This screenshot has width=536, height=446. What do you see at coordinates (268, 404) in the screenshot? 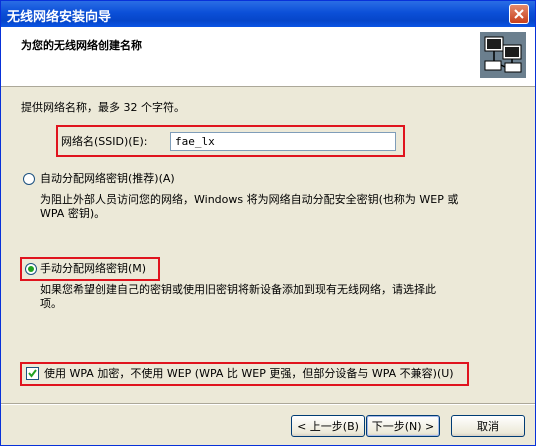
I see `footer-separator` at bounding box center [268, 404].